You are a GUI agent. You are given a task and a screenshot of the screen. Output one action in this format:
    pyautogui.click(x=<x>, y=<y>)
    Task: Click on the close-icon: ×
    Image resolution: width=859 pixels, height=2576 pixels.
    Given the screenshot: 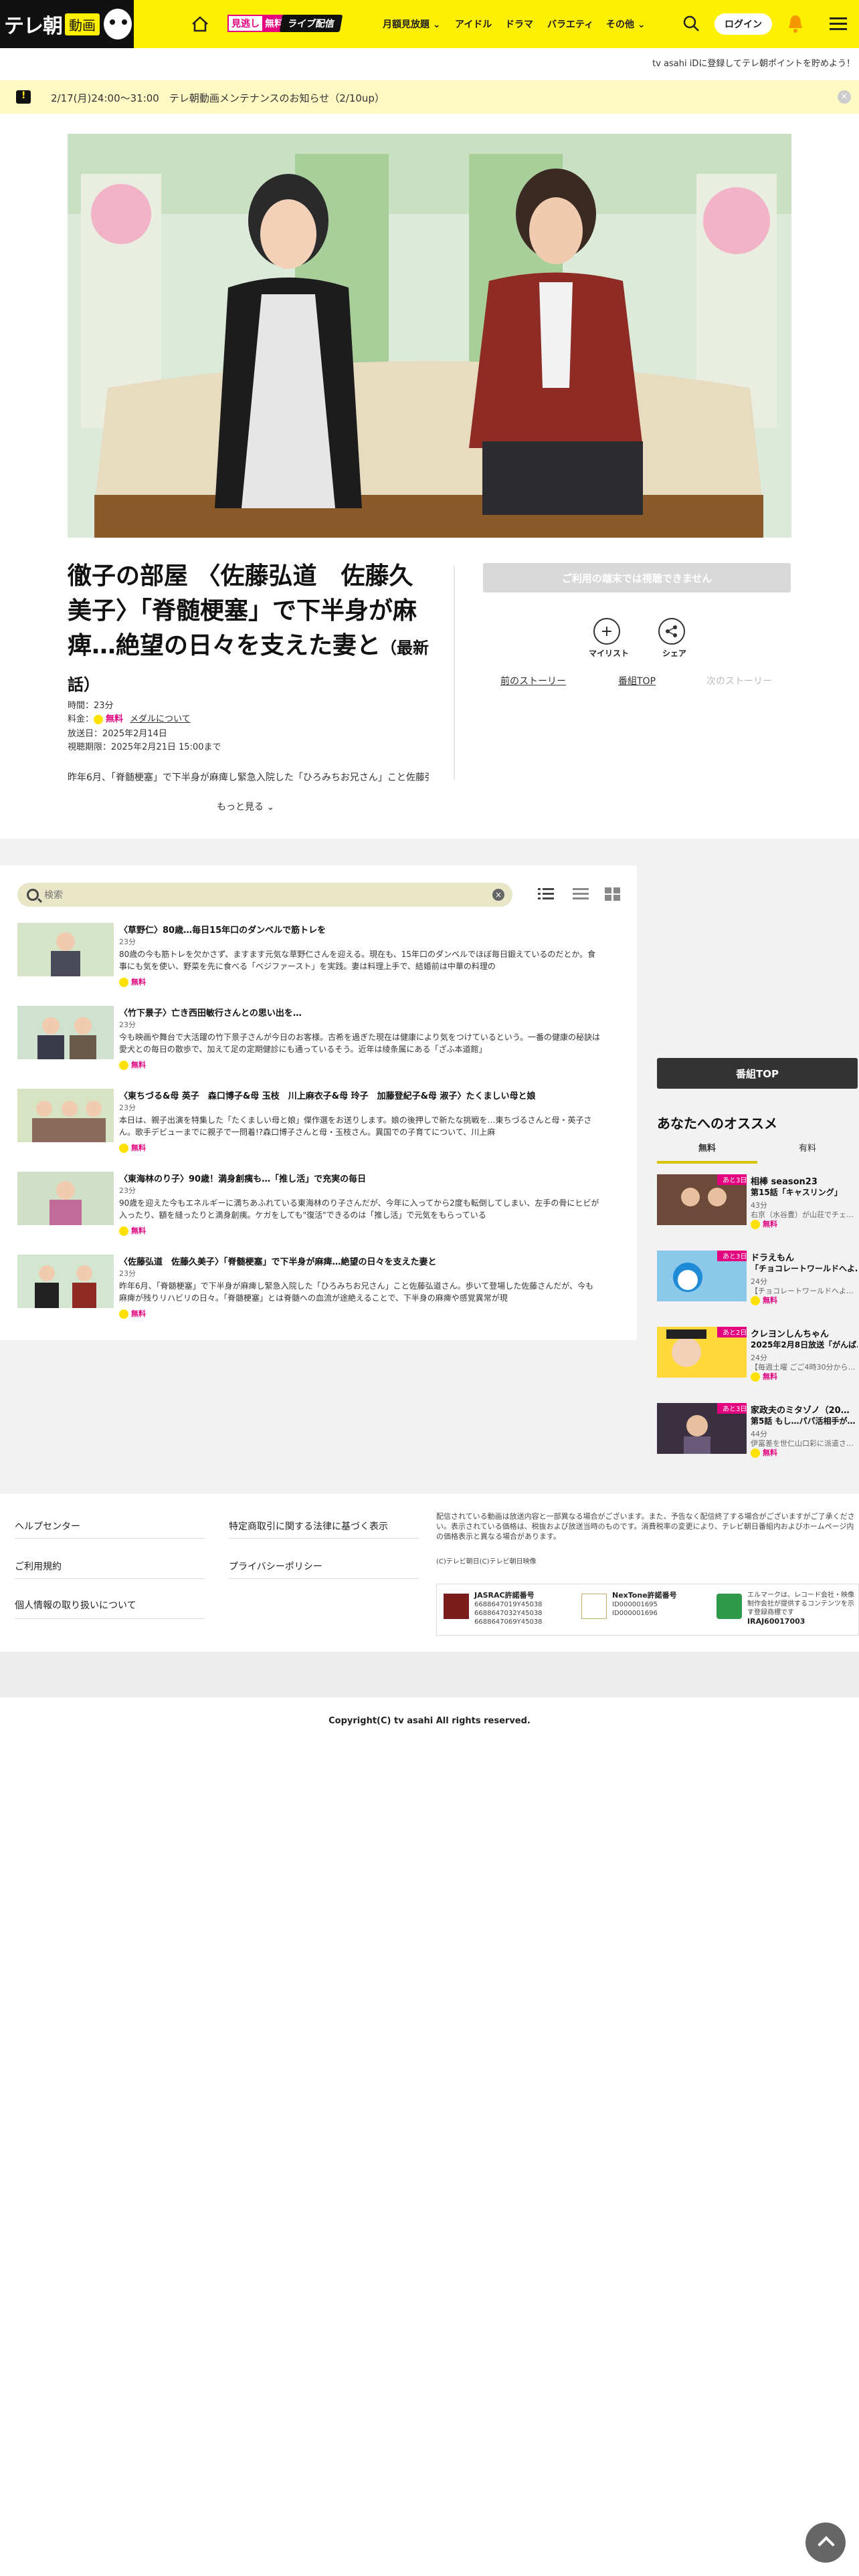 What is the action you would take?
    pyautogui.click(x=845, y=97)
    